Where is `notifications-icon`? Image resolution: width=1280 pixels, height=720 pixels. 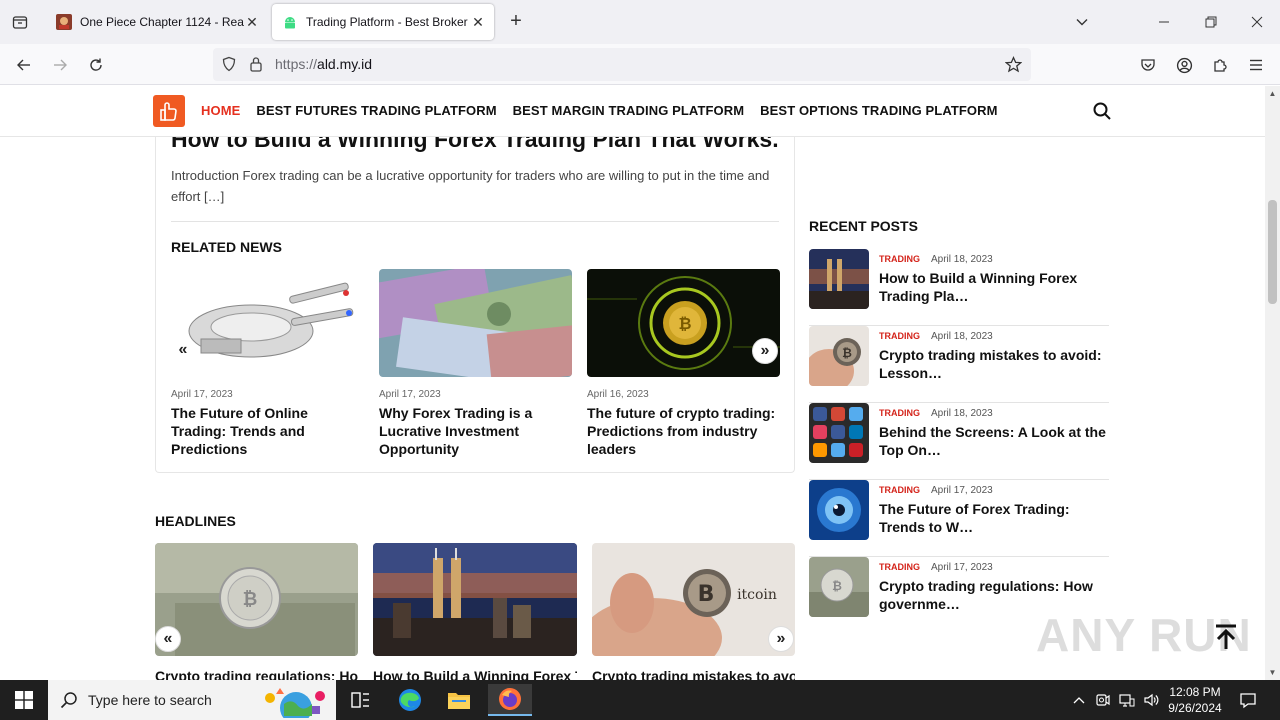
notifications-icon is located at coordinates (1248, 700).